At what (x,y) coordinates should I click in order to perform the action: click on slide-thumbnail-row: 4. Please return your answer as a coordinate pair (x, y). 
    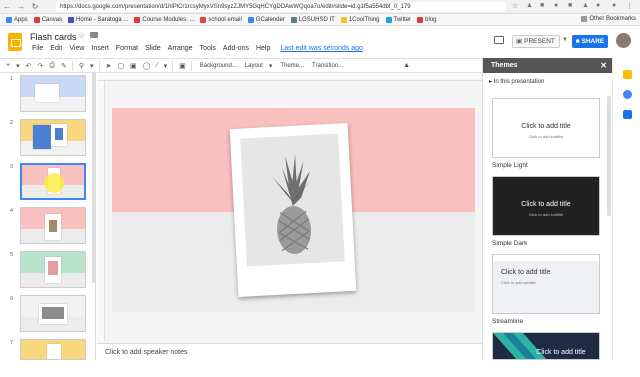
    Looking at the image, I should click on (48, 225).